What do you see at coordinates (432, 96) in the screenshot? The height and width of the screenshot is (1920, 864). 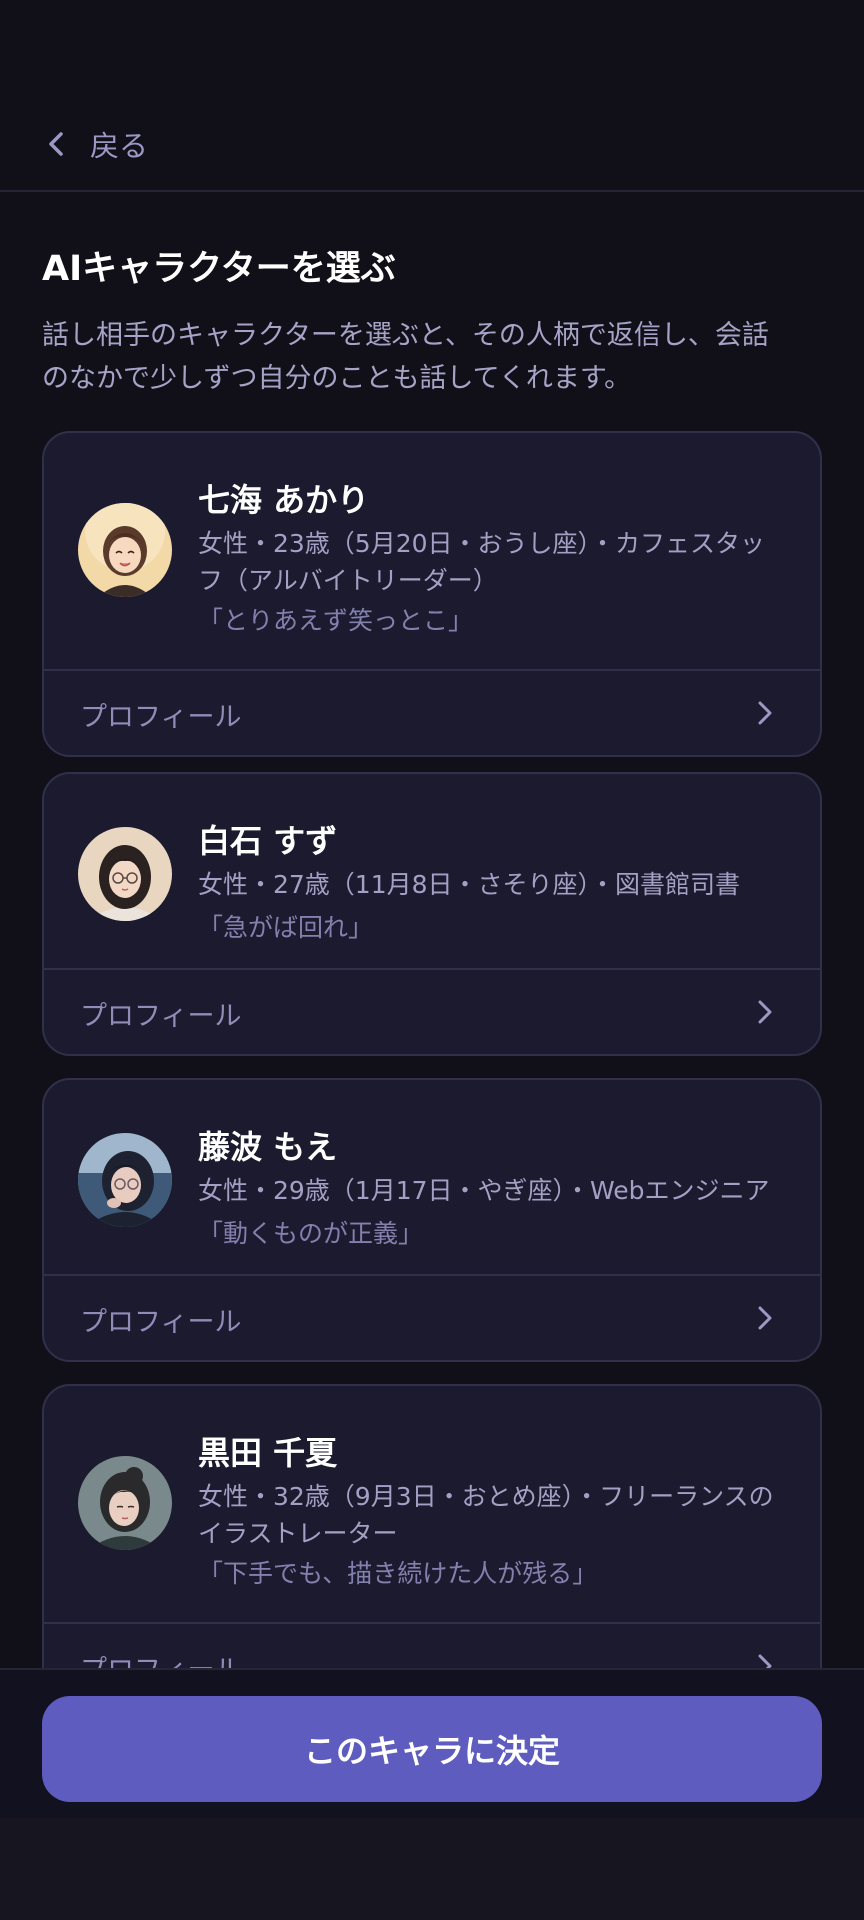 I see `top-bar: 戻る` at bounding box center [432, 96].